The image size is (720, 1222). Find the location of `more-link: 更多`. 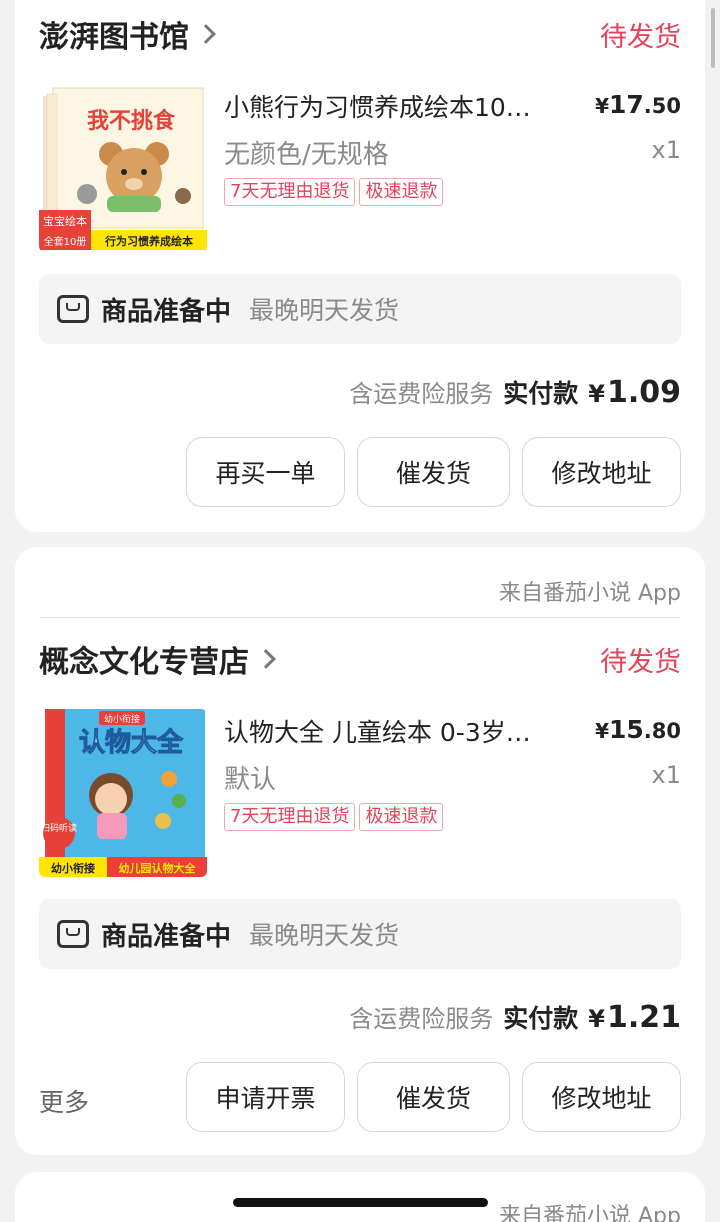

more-link: 更多 is located at coordinates (64, 1101).